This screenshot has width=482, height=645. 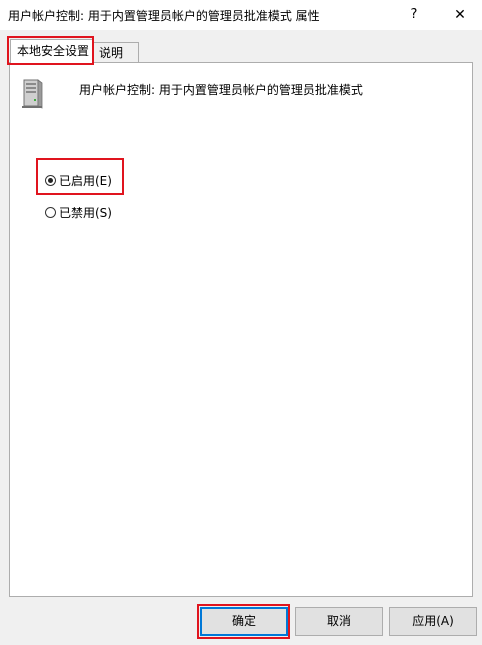 What do you see at coordinates (85, 212) in the screenshot?
I see `disabled-label: 已禁用(S)` at bounding box center [85, 212].